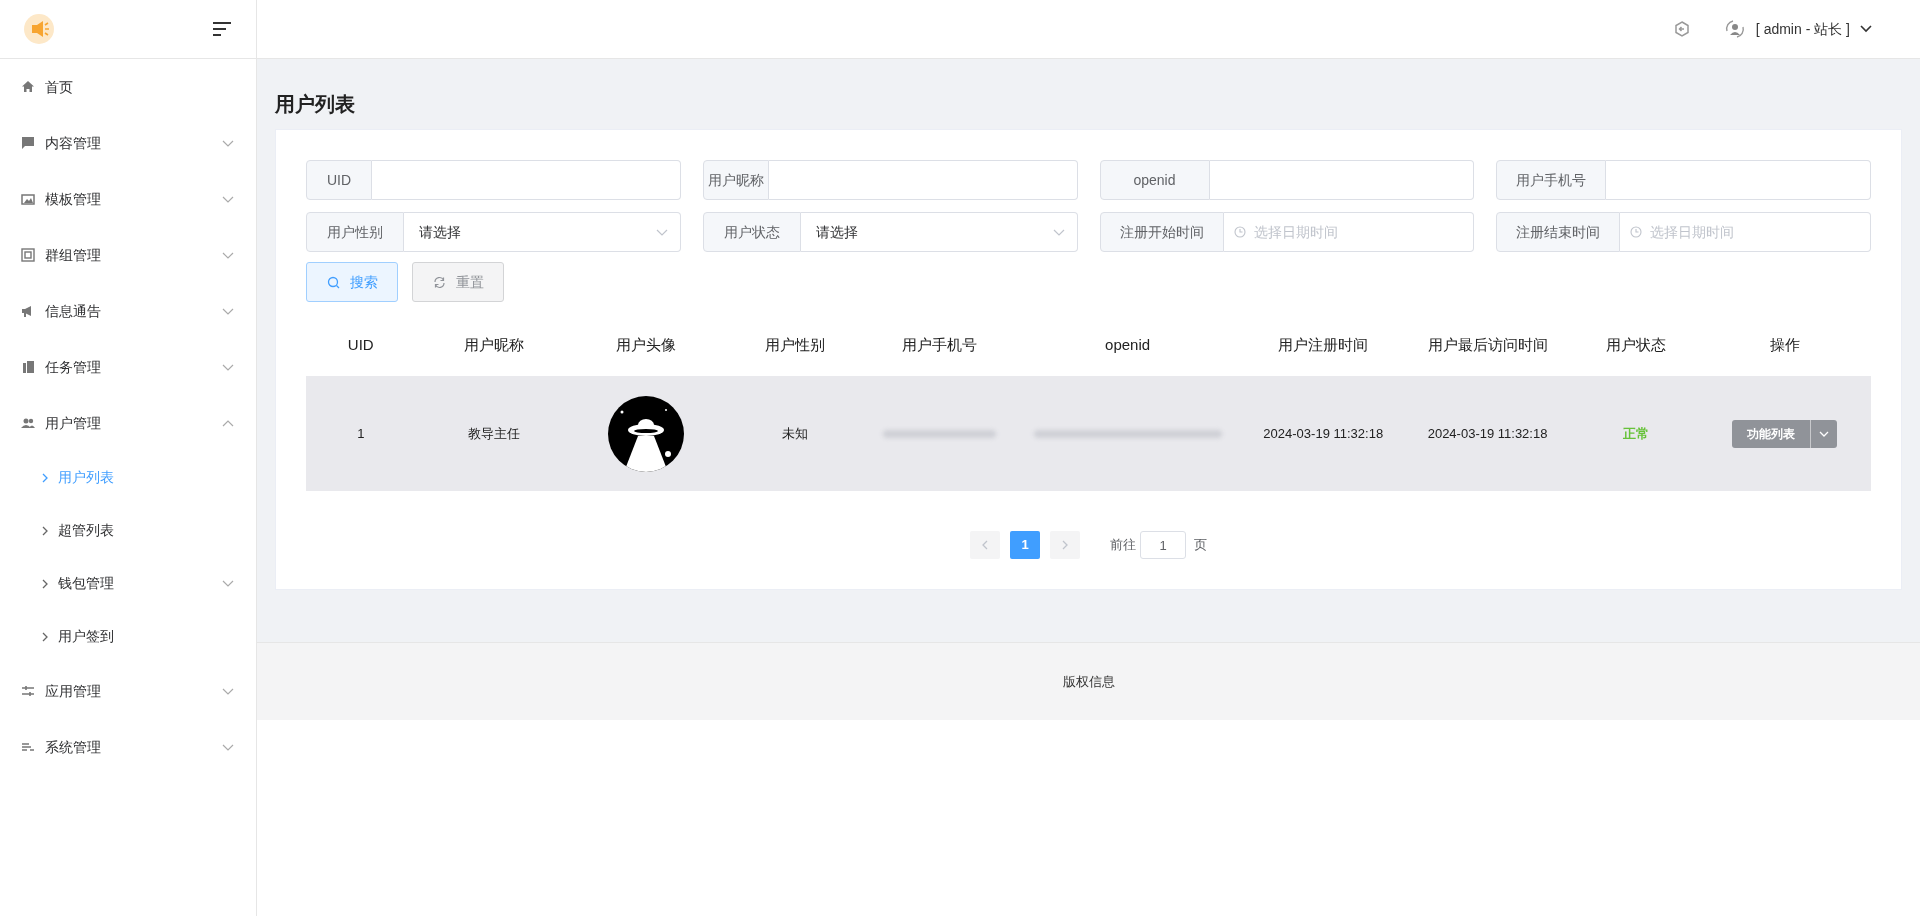  Describe the element at coordinates (1734, 29) in the screenshot. I see `user-switch-icon` at that location.